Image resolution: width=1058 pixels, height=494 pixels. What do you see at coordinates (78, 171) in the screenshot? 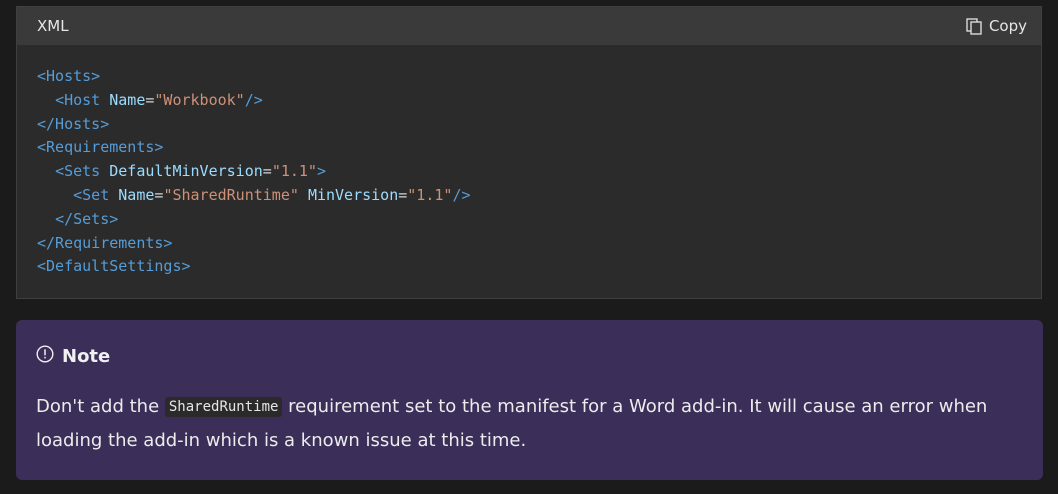
I see `code-token: <Sets` at bounding box center [78, 171].